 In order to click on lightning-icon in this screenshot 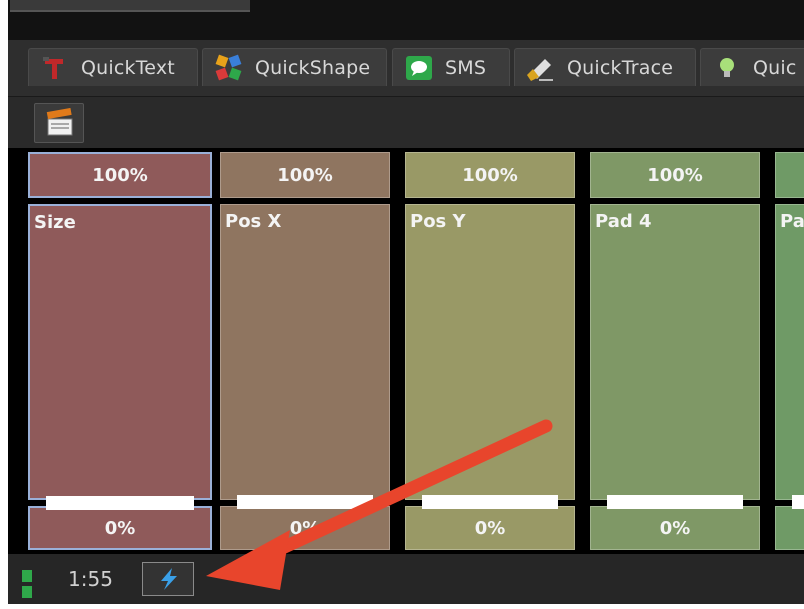, I will do `click(169, 581)`.